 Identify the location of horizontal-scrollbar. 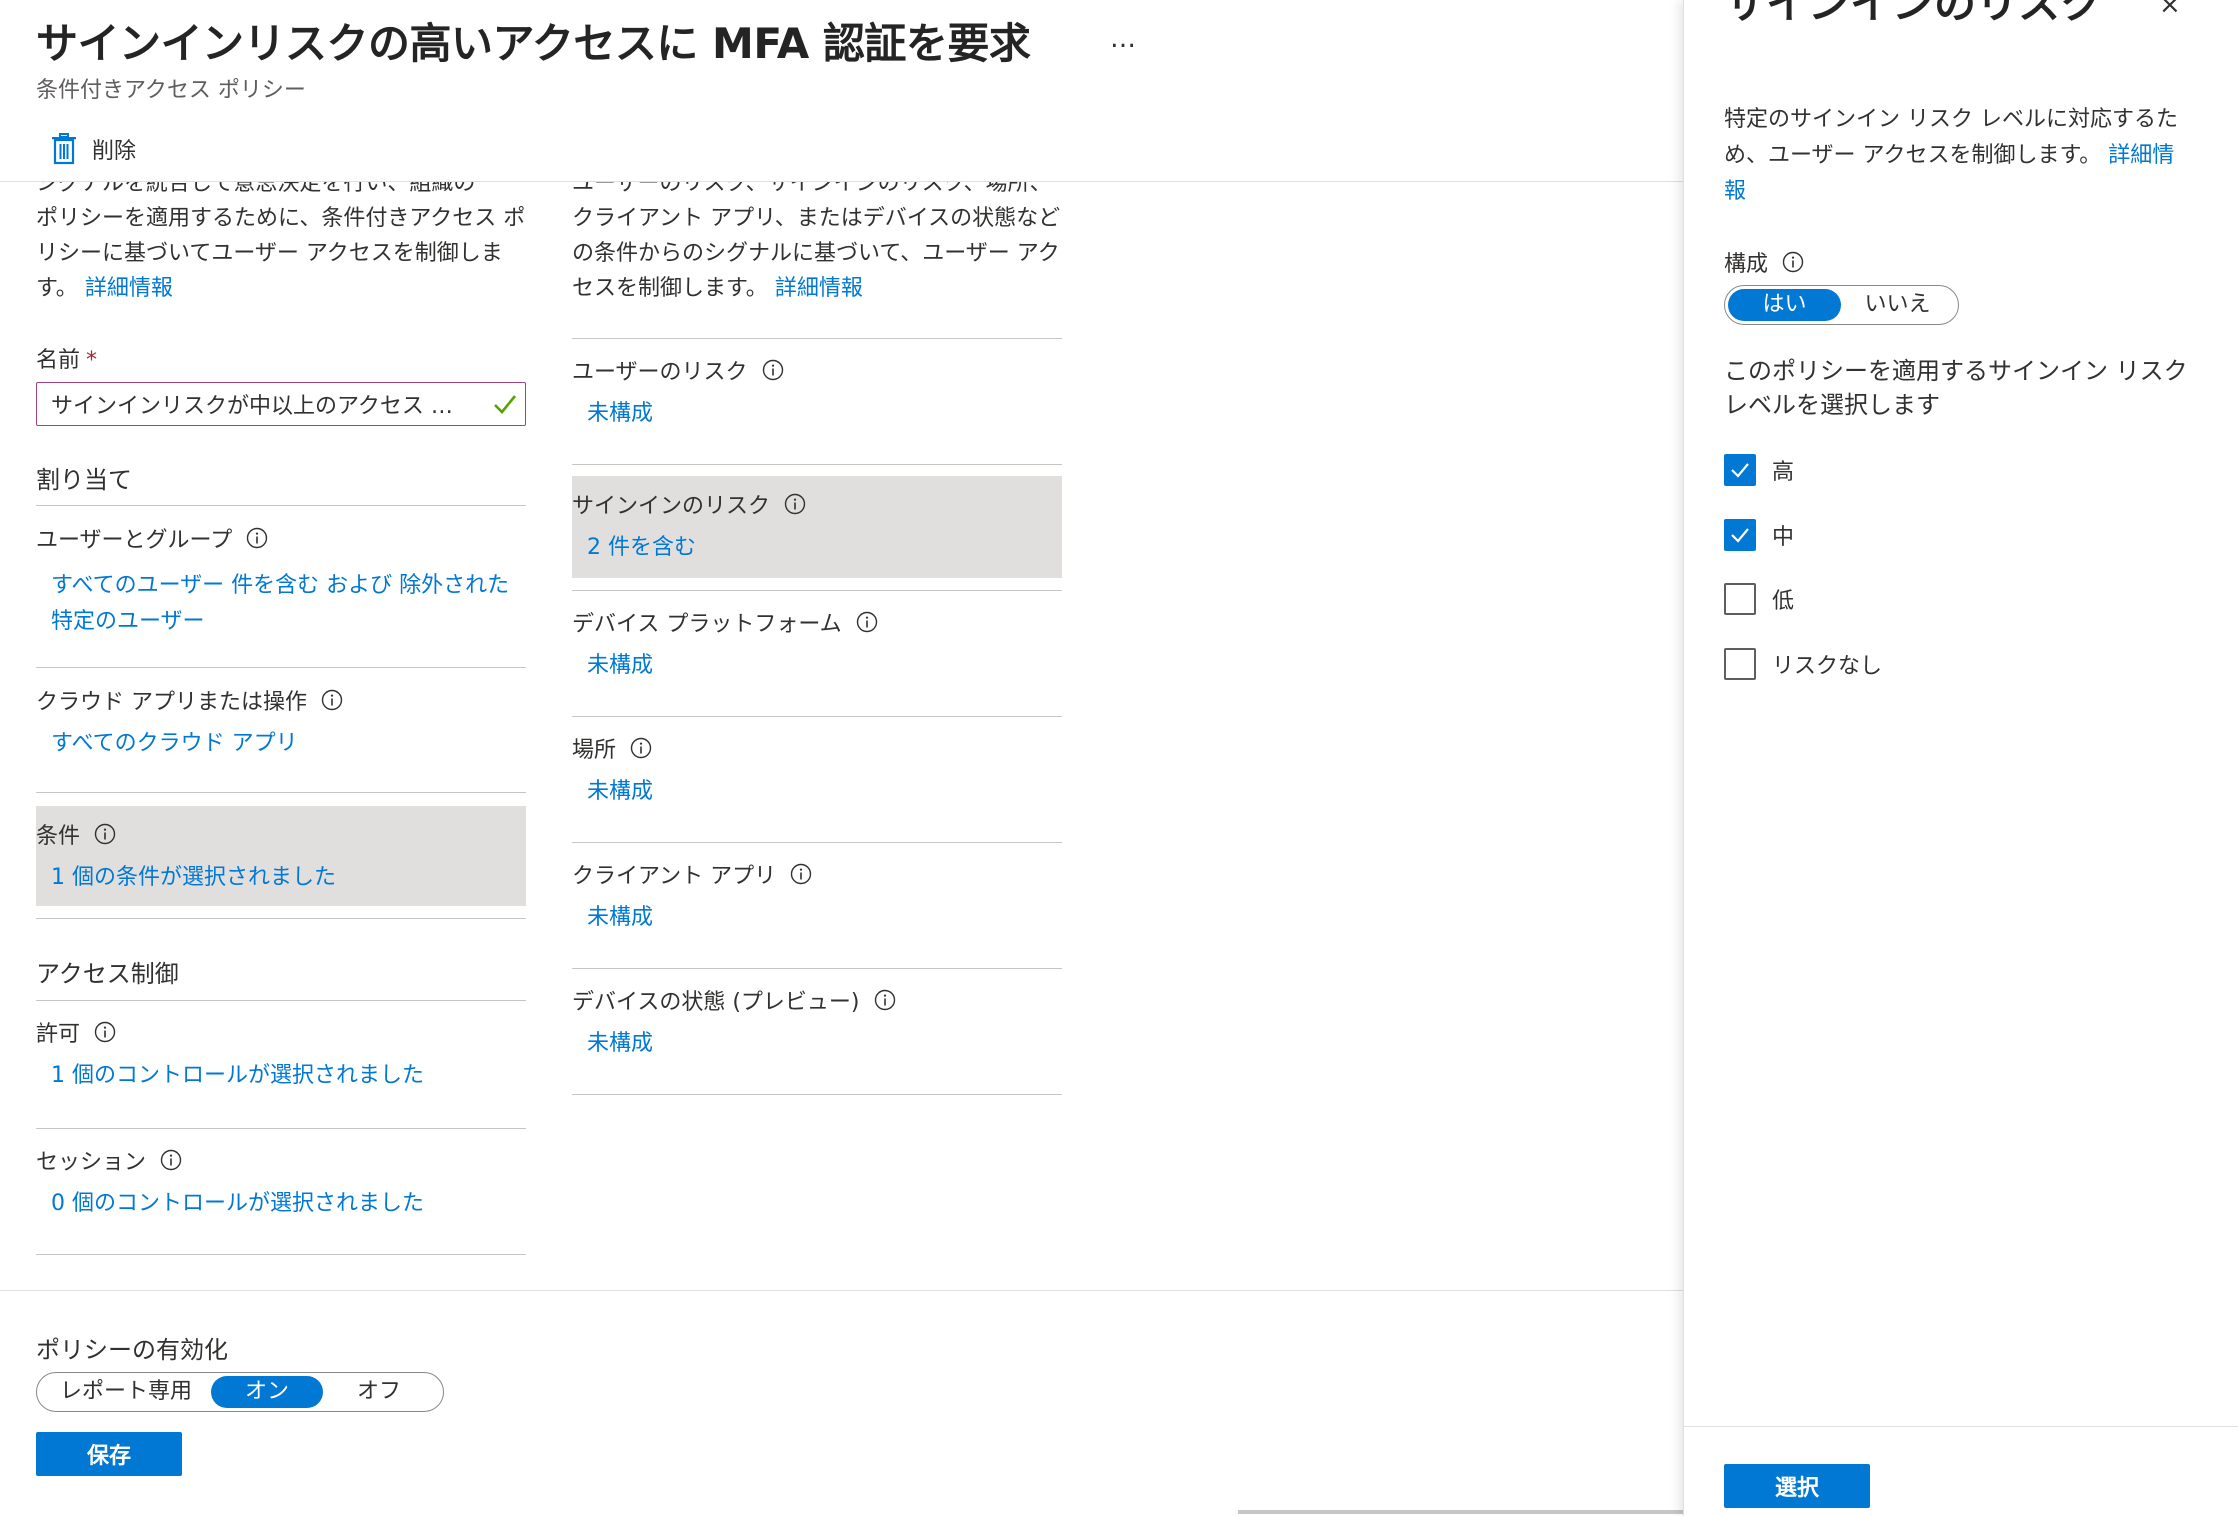
(1460, 1512).